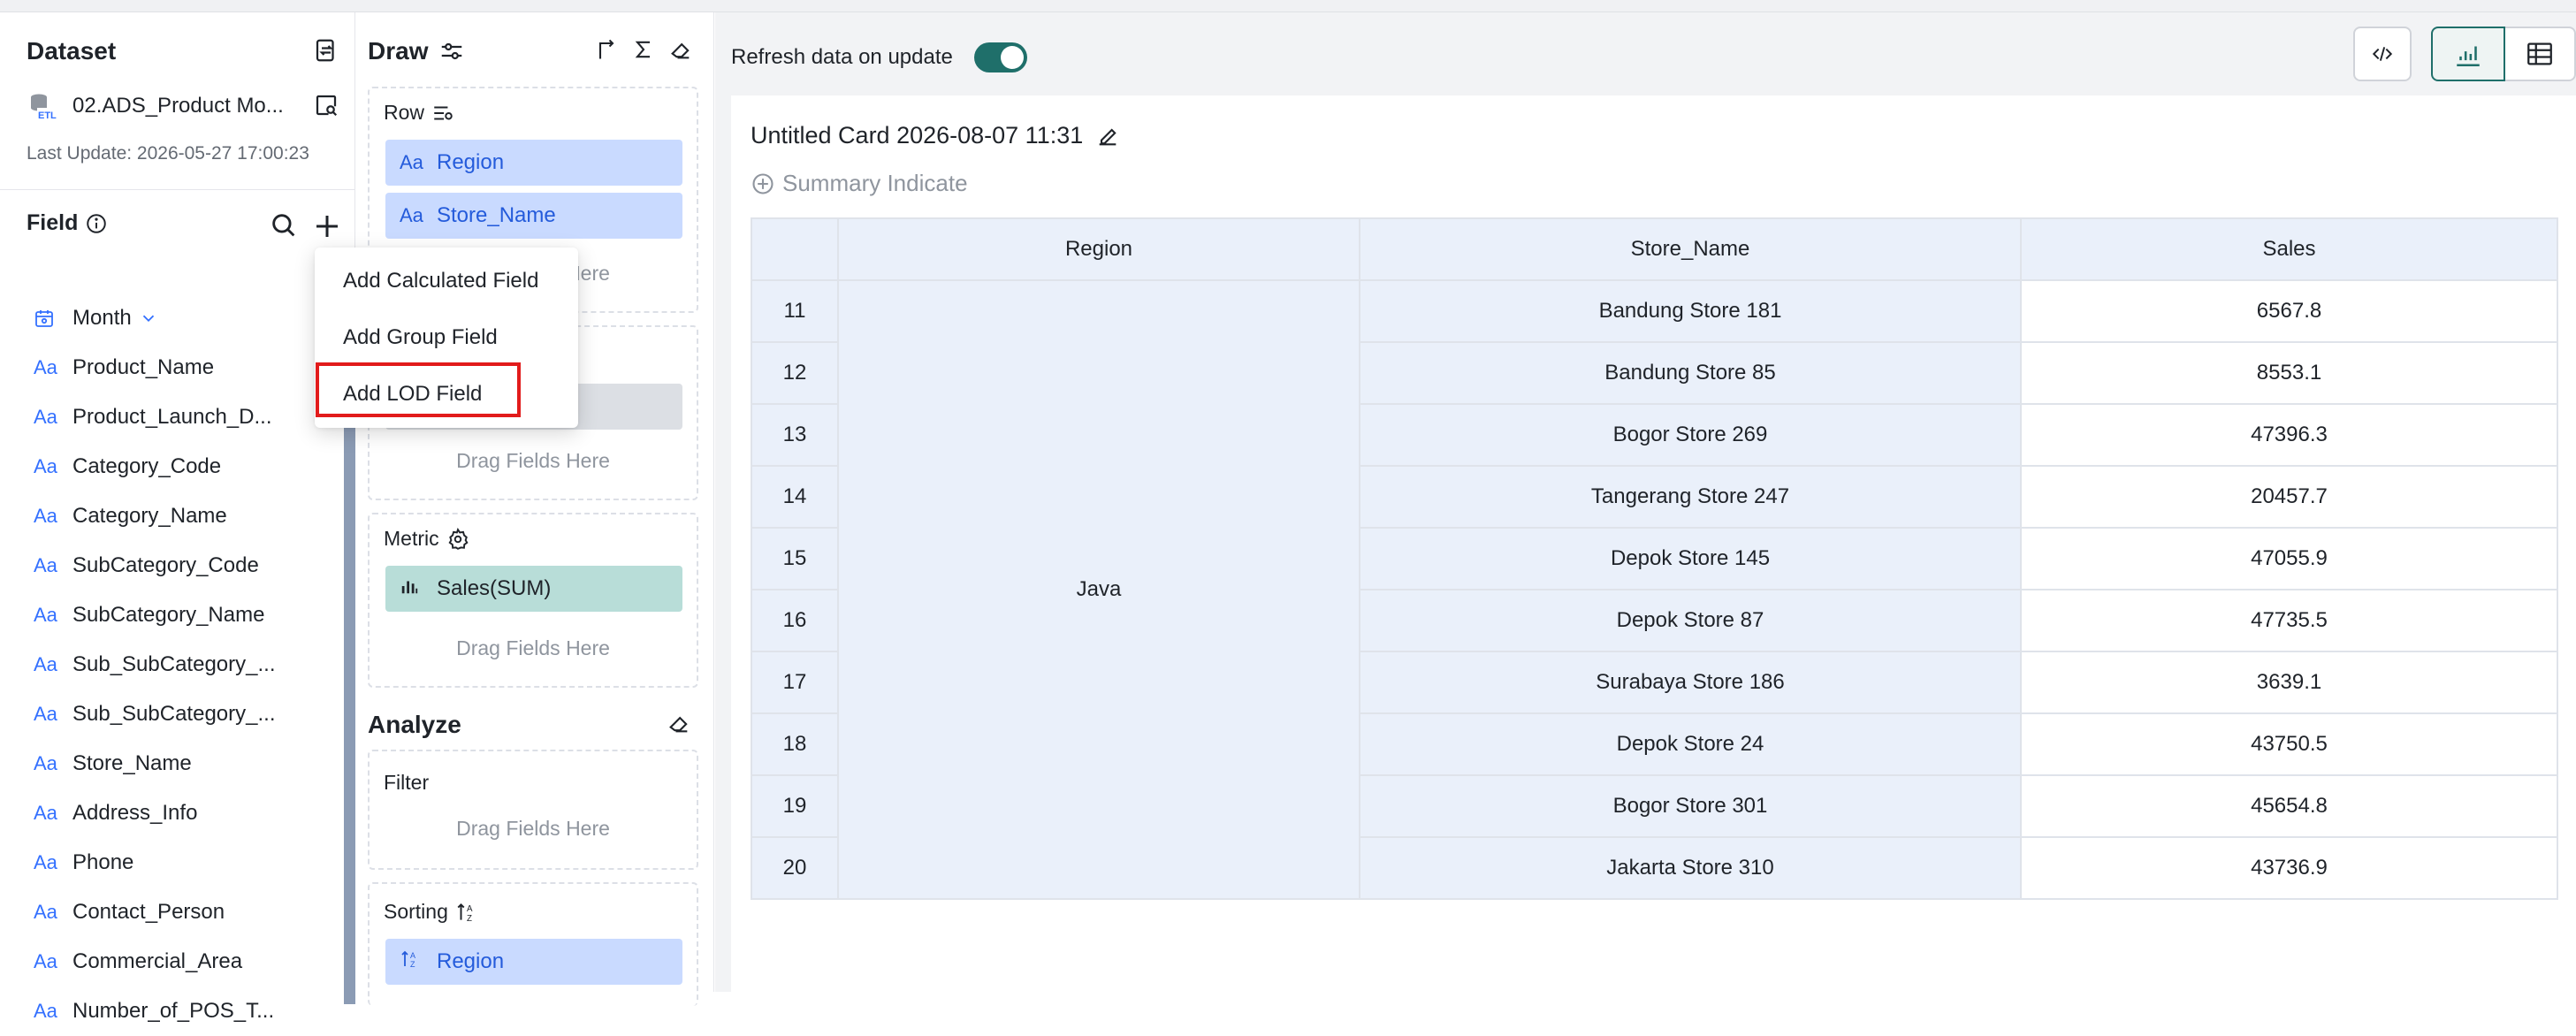  What do you see at coordinates (188, 516) in the screenshot?
I see `field-item: Aa Category_Name` at bounding box center [188, 516].